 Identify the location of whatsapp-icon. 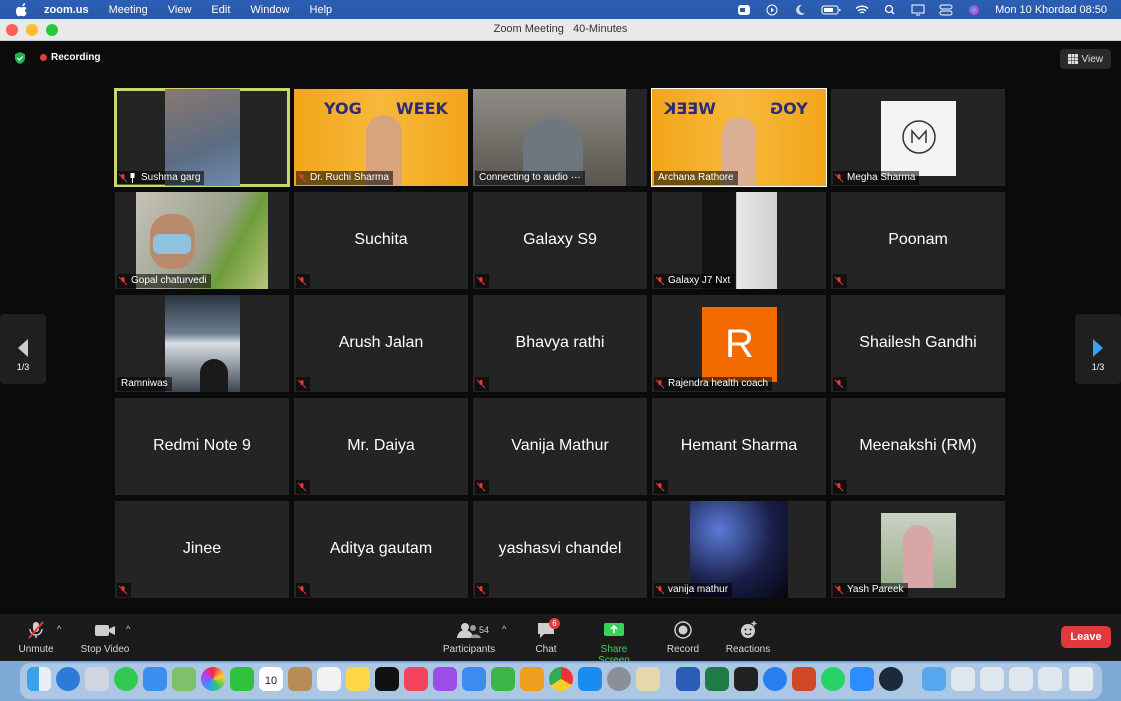
(833, 679).